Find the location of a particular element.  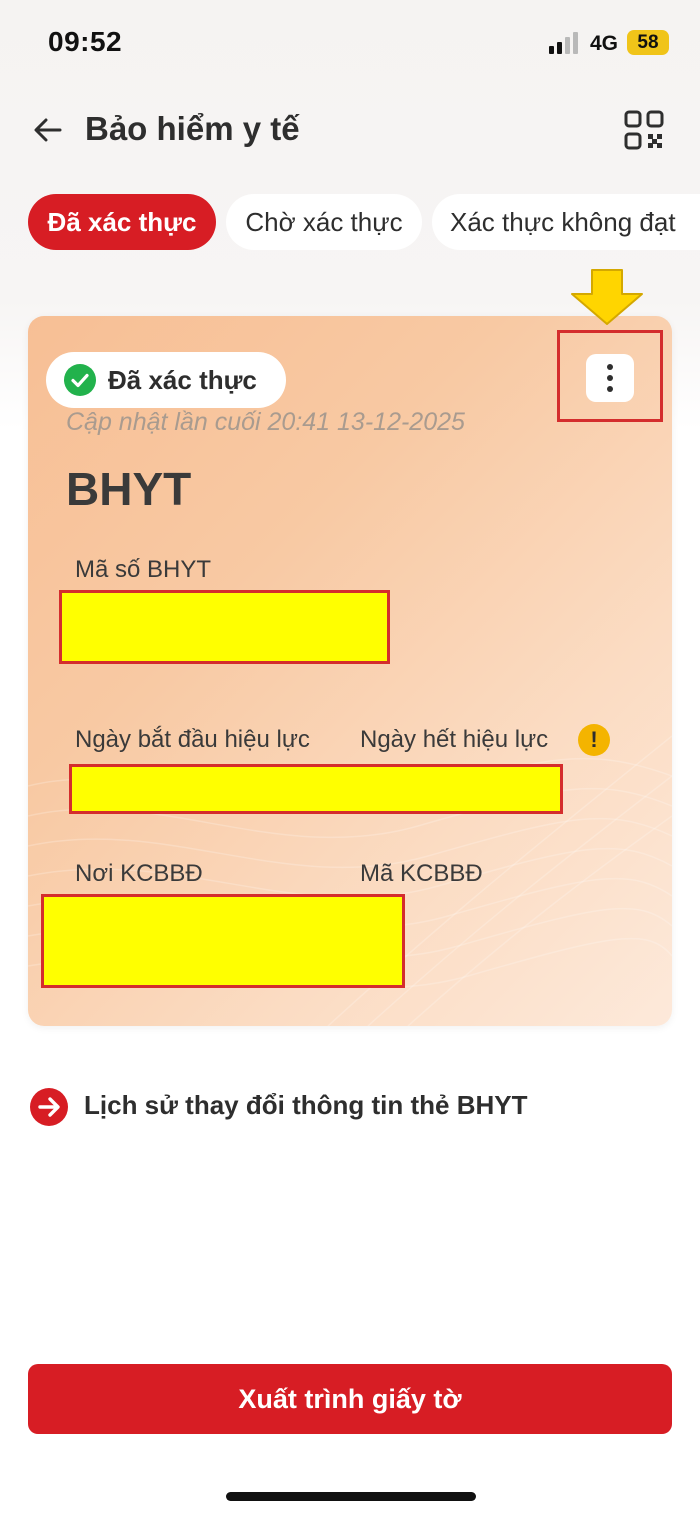

end-date-label: Ngày hết hiệu lực is located at coordinates (454, 739).